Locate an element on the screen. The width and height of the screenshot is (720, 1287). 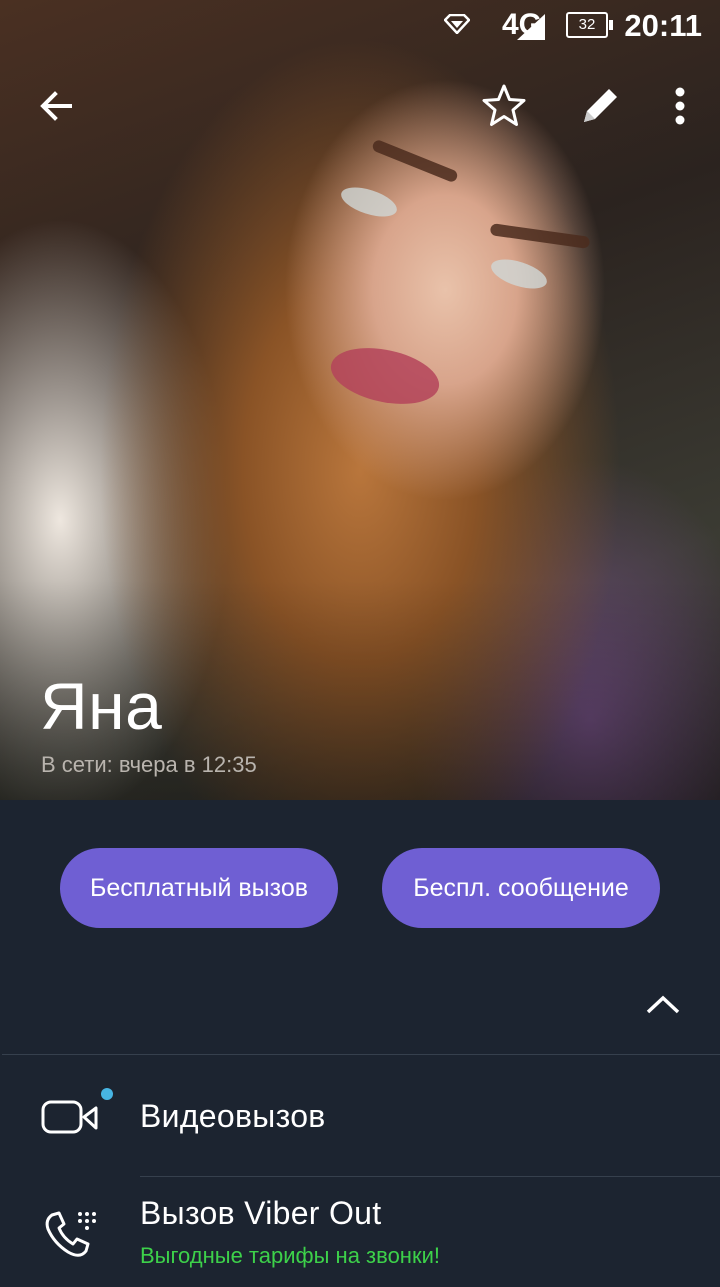
signal-diamond-icon is located at coordinates (457, 24).